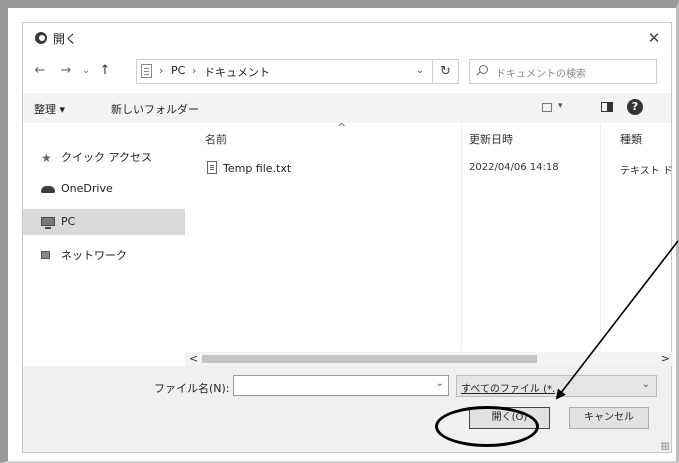 This screenshot has width=679, height=463. I want to click on help-icon: ?, so click(635, 107).